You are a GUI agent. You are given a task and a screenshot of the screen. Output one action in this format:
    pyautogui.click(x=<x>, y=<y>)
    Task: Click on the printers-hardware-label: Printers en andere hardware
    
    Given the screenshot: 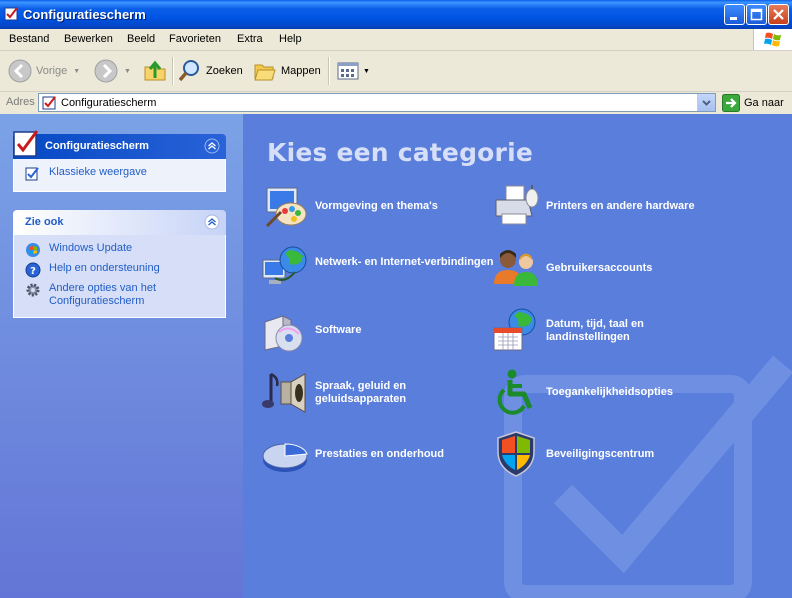 What is the action you would take?
    pyautogui.click(x=620, y=206)
    